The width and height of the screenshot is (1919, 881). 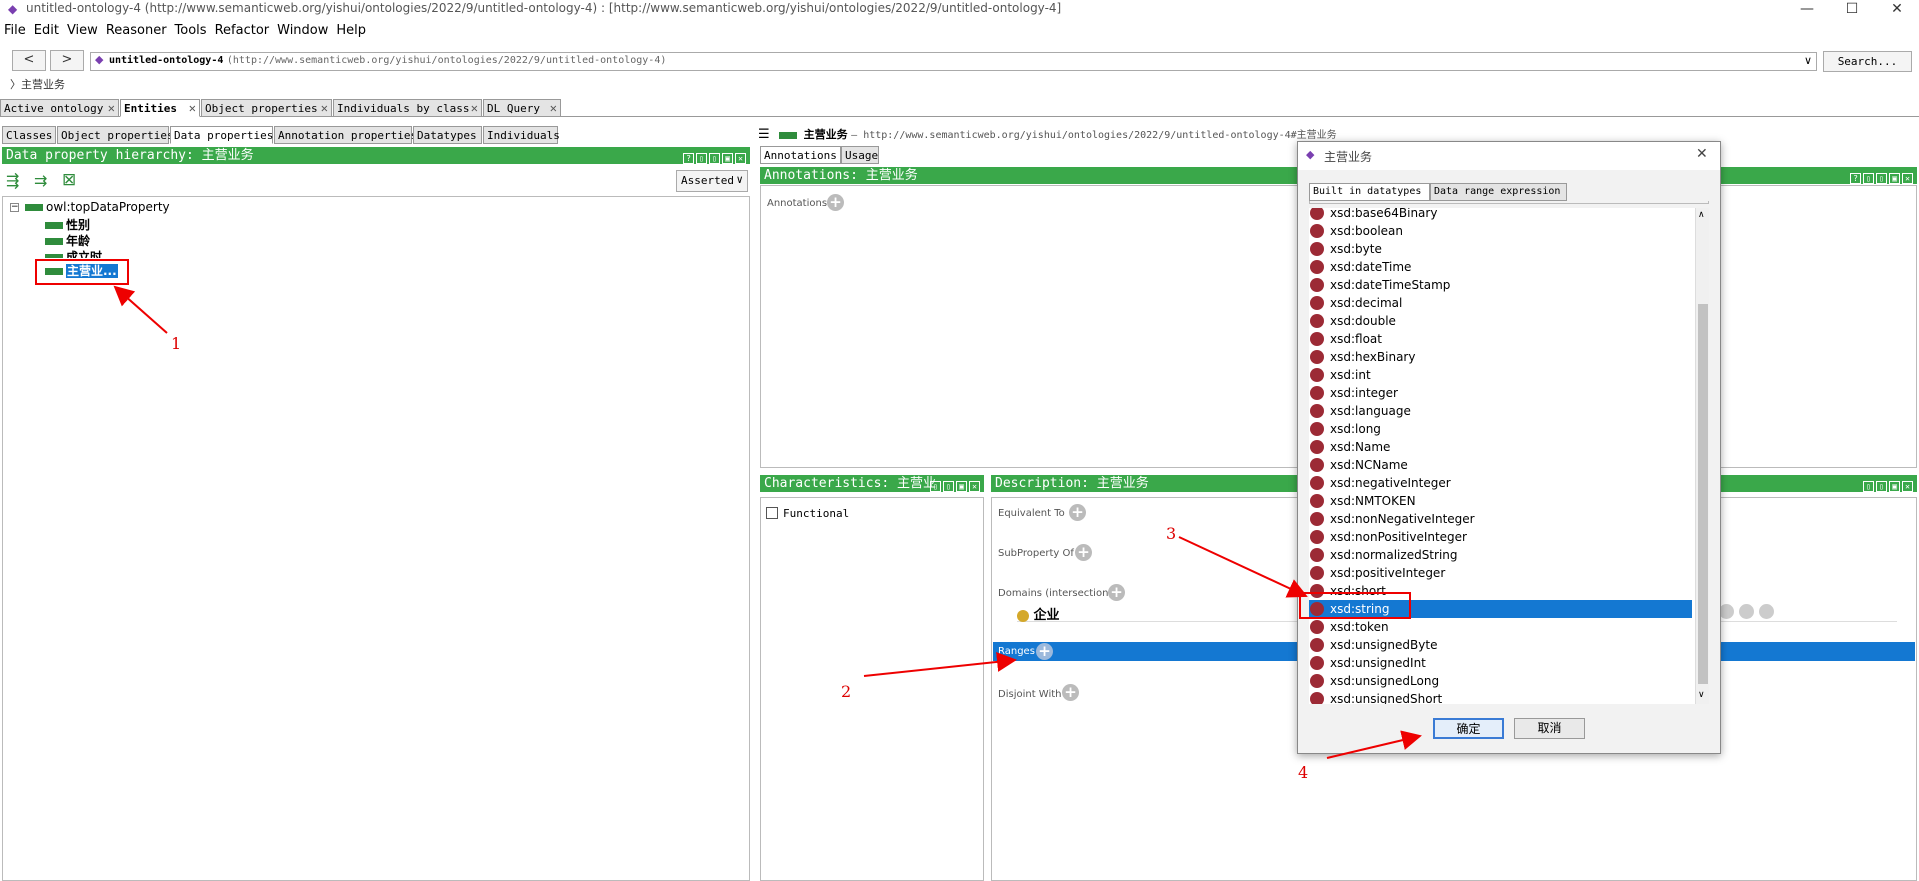 I want to click on step-label-3: 3, so click(x=1171, y=533).